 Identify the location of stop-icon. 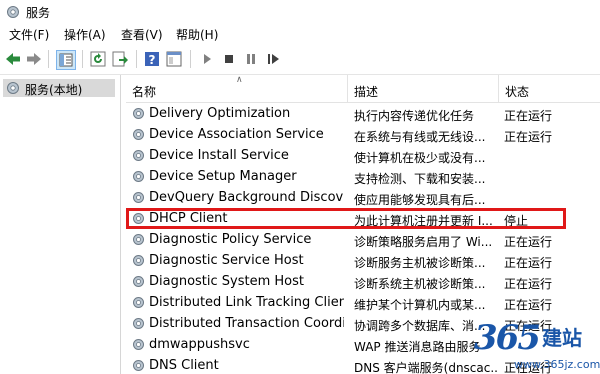
(229, 59).